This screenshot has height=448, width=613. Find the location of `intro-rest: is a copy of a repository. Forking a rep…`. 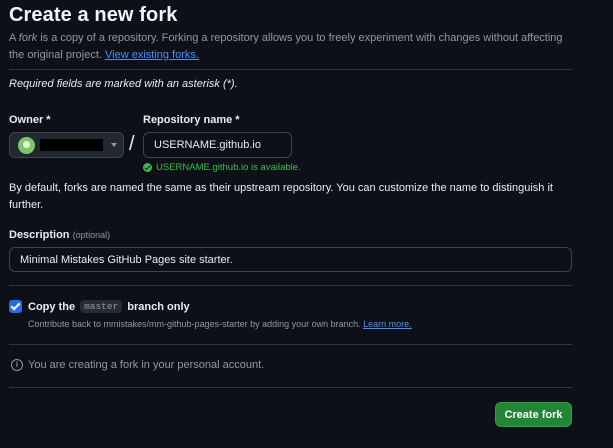

intro-rest: is a copy of a repository. Forking a rep… is located at coordinates (286, 46).